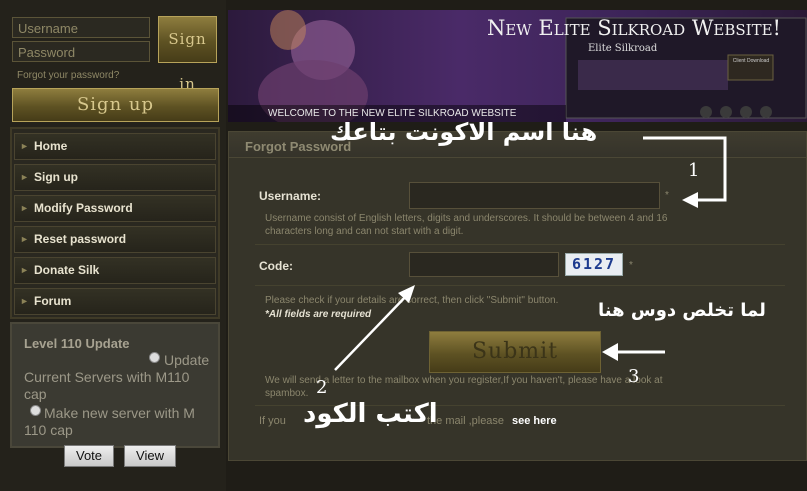 The height and width of the screenshot is (491, 807). What do you see at coordinates (370, 414) in the screenshot?
I see `annotation-code: اكتب الكود` at bounding box center [370, 414].